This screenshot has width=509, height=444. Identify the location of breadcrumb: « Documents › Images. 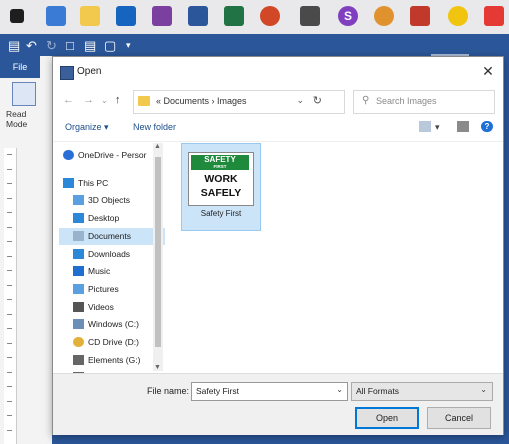
(201, 101).